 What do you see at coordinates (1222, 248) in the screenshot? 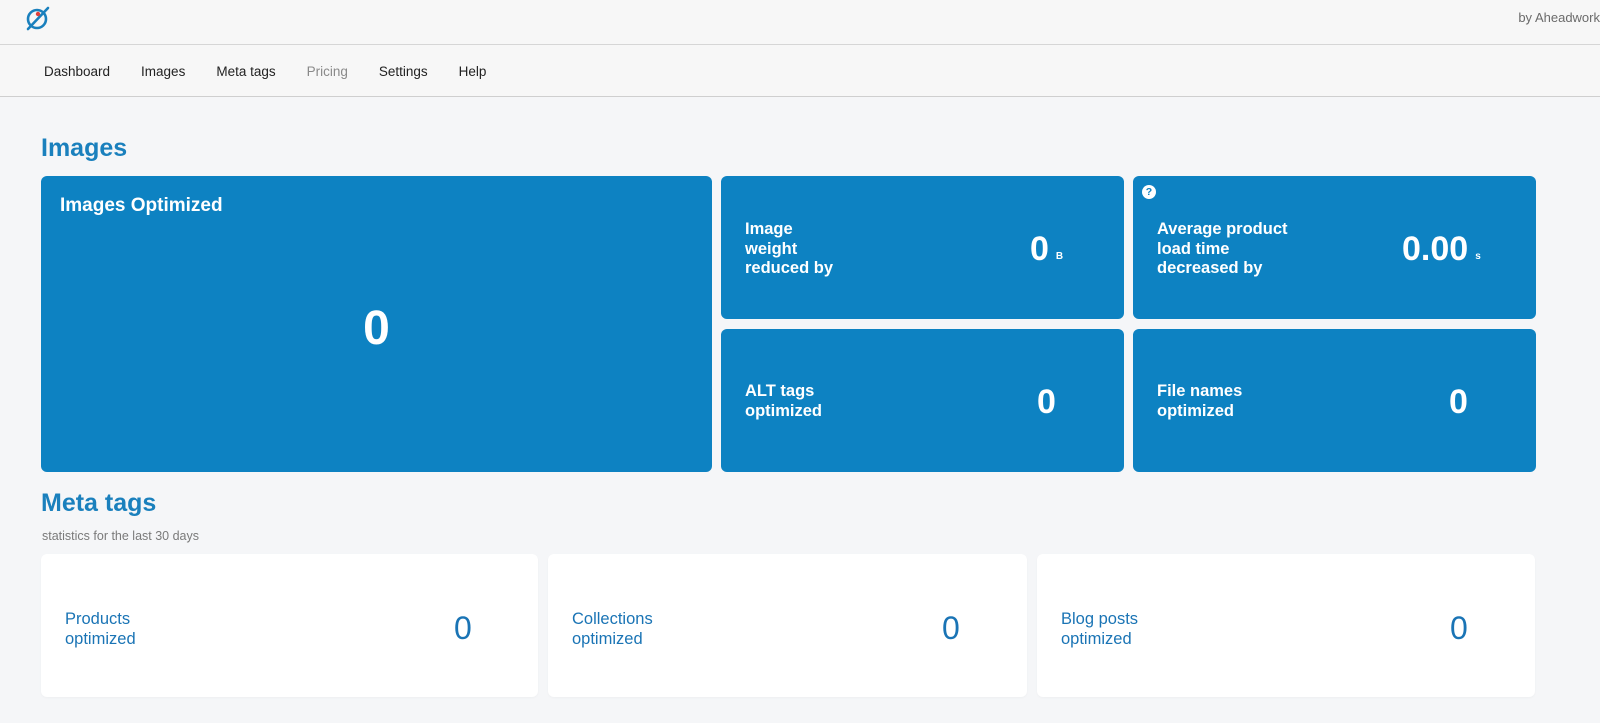
I see `load-time-label: Average product load time decreased by` at bounding box center [1222, 248].